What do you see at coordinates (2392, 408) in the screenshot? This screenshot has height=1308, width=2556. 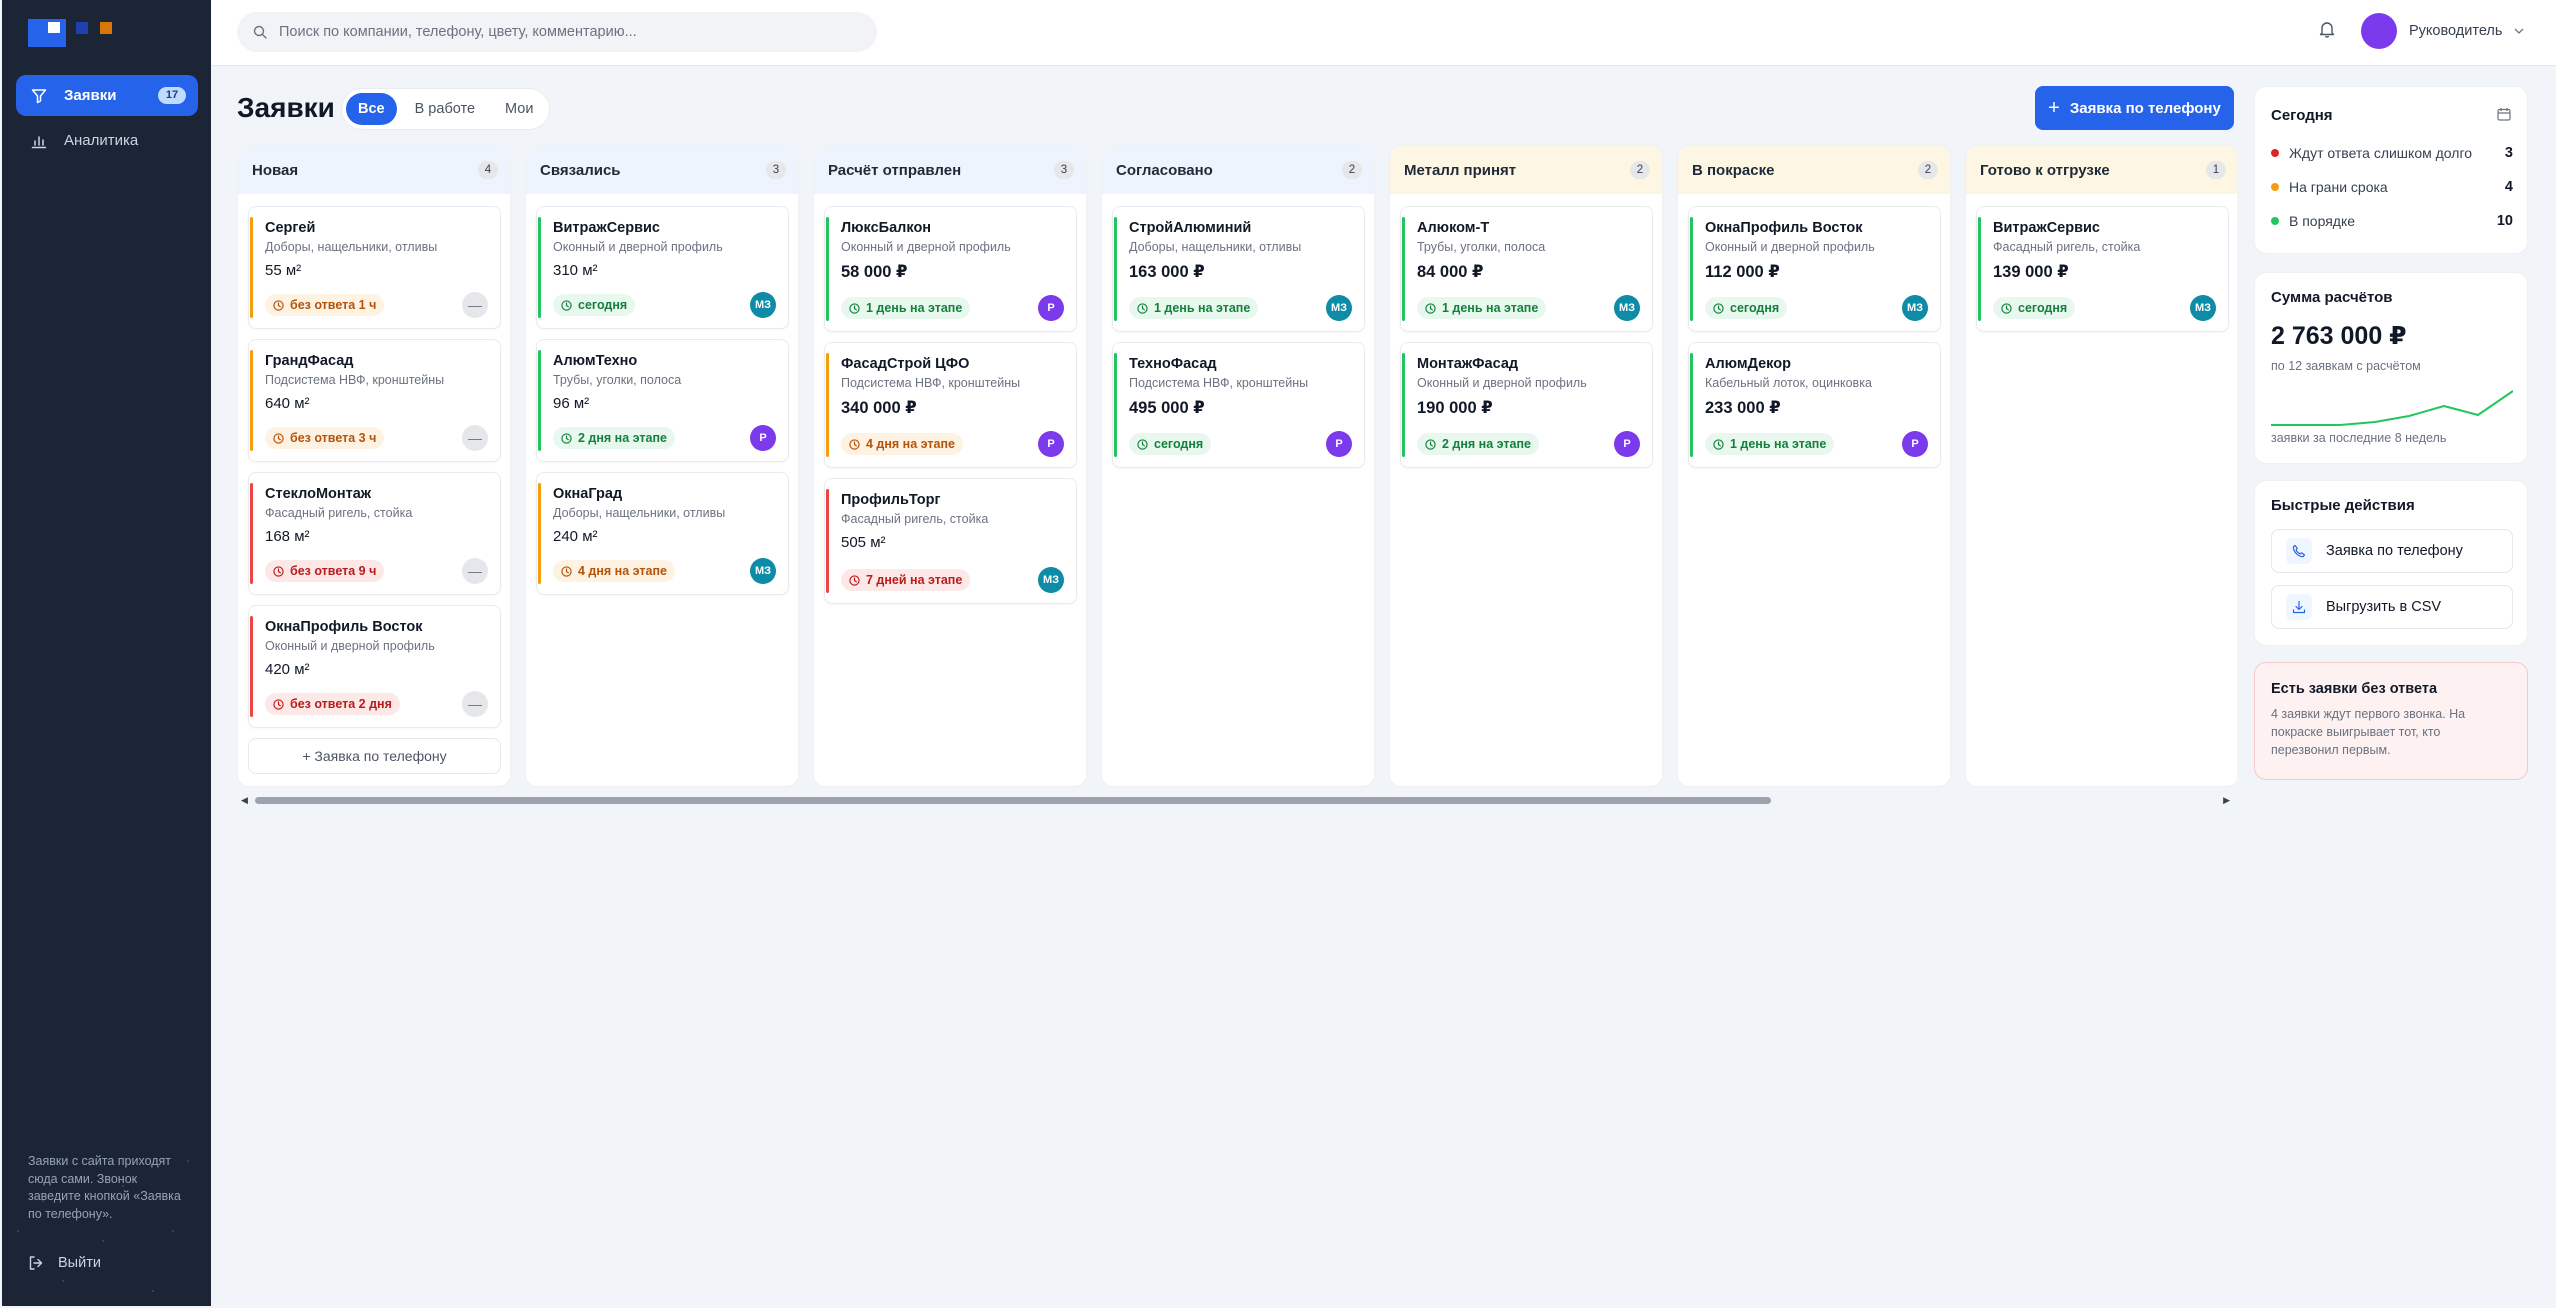 I see `sum-sparkline` at bounding box center [2392, 408].